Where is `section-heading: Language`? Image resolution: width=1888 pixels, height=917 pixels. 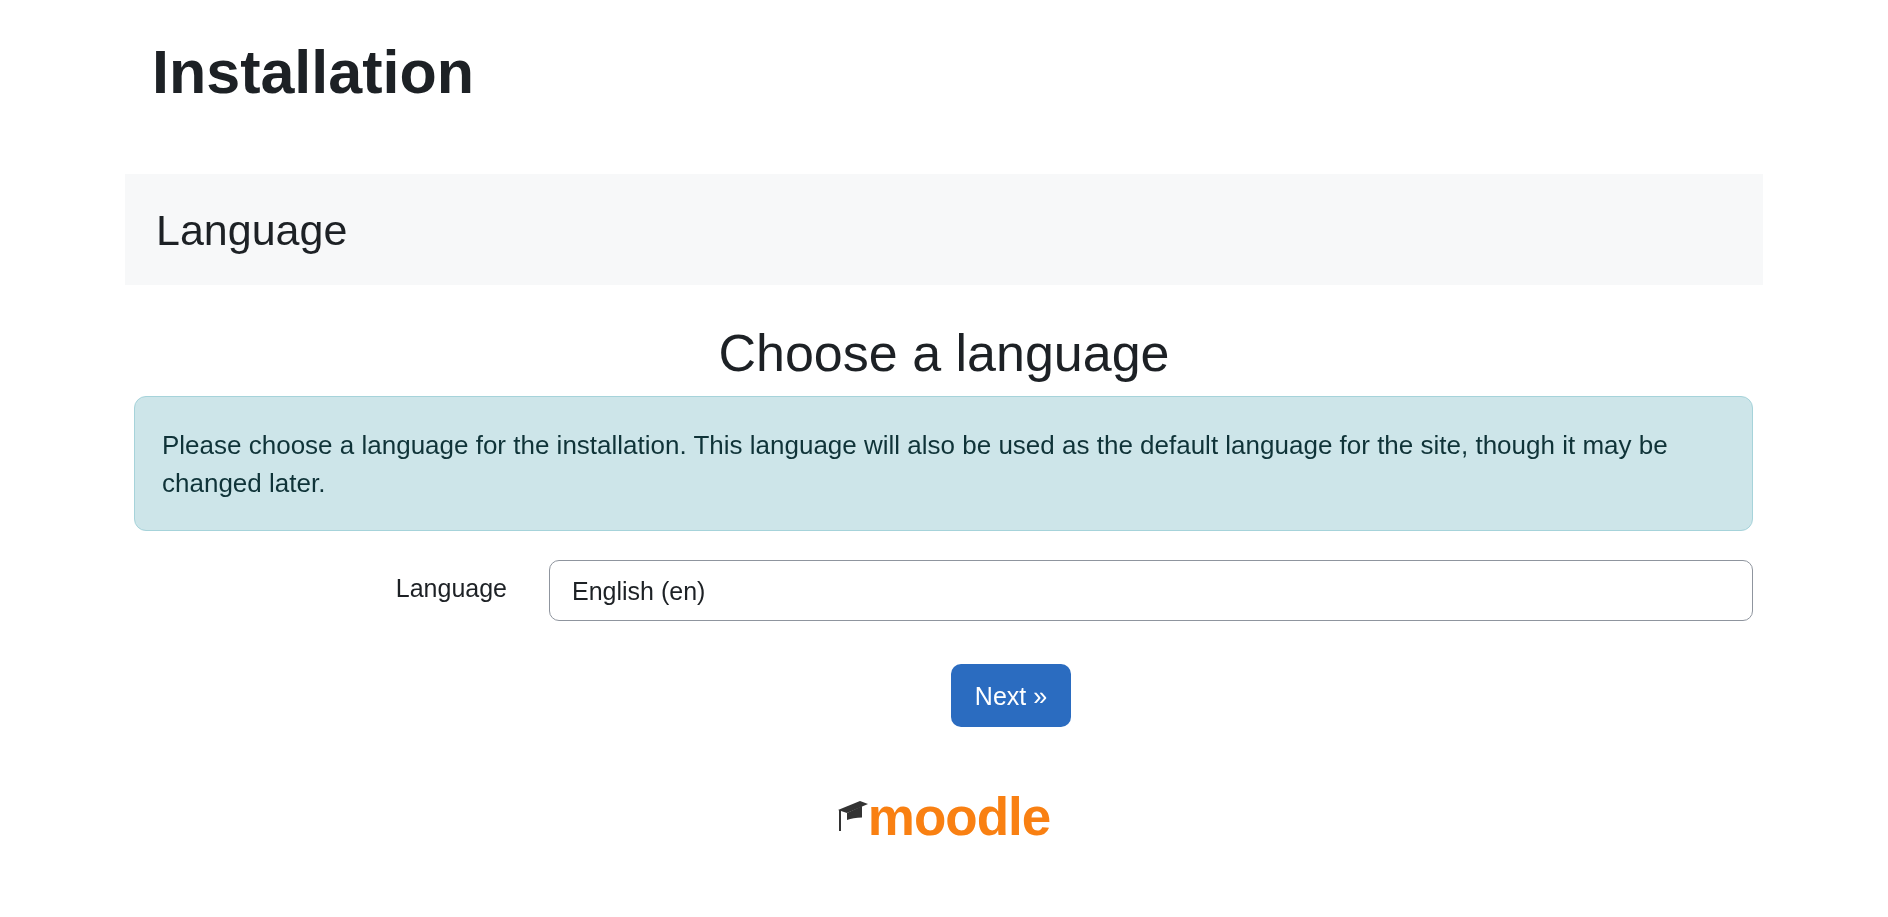 section-heading: Language is located at coordinates (252, 230).